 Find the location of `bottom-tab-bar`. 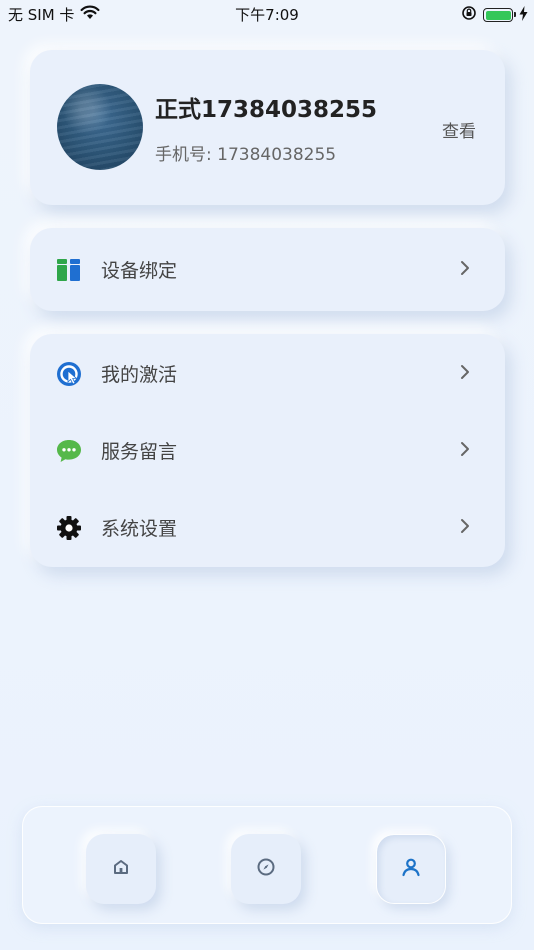

bottom-tab-bar is located at coordinates (267, 865).